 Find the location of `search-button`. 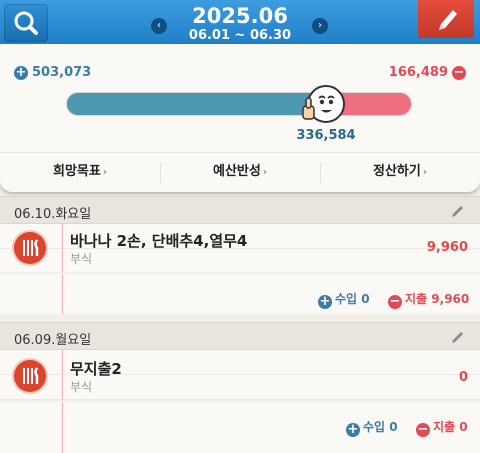

search-button is located at coordinates (26, 23).